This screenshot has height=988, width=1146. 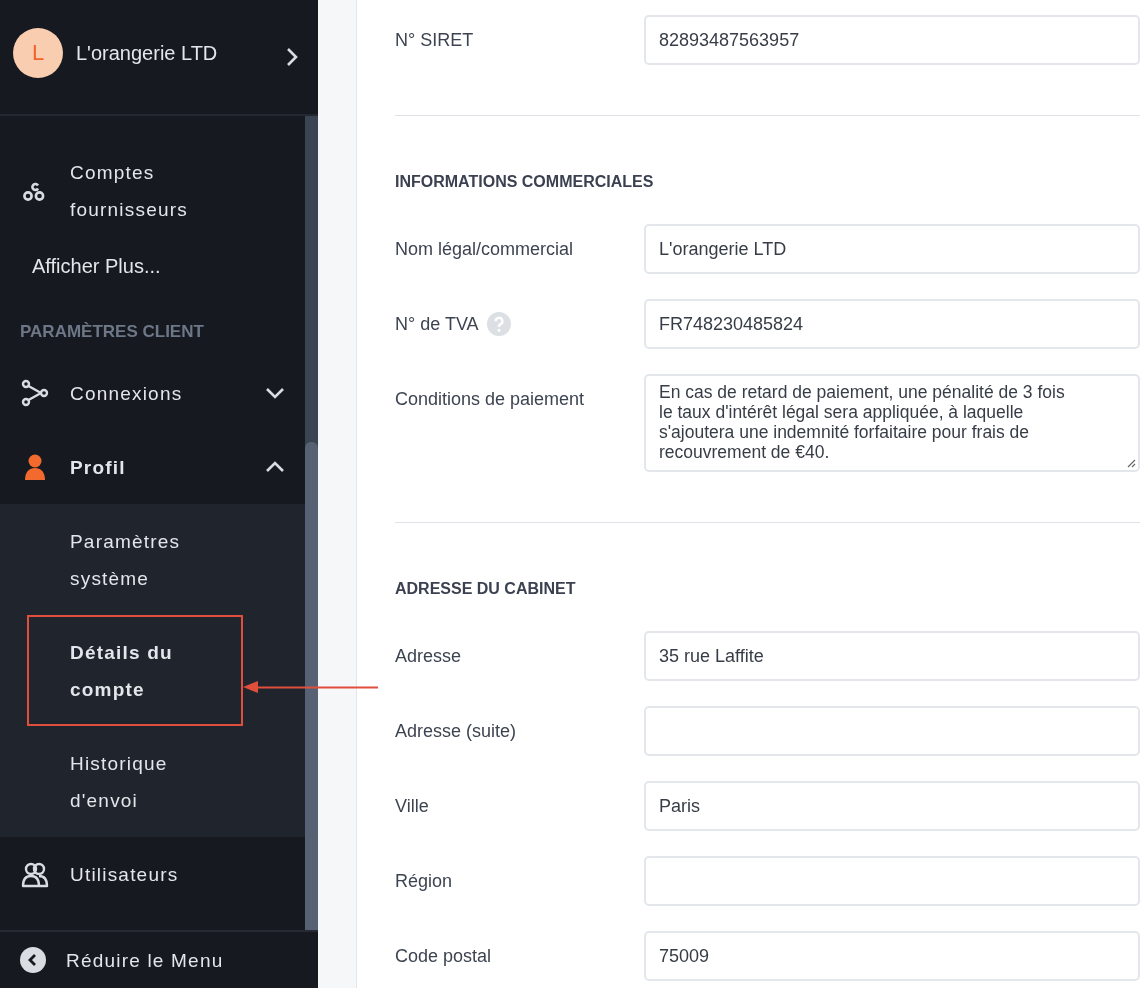 What do you see at coordinates (1131, 463) in the screenshot?
I see `resize-grip-icon` at bounding box center [1131, 463].